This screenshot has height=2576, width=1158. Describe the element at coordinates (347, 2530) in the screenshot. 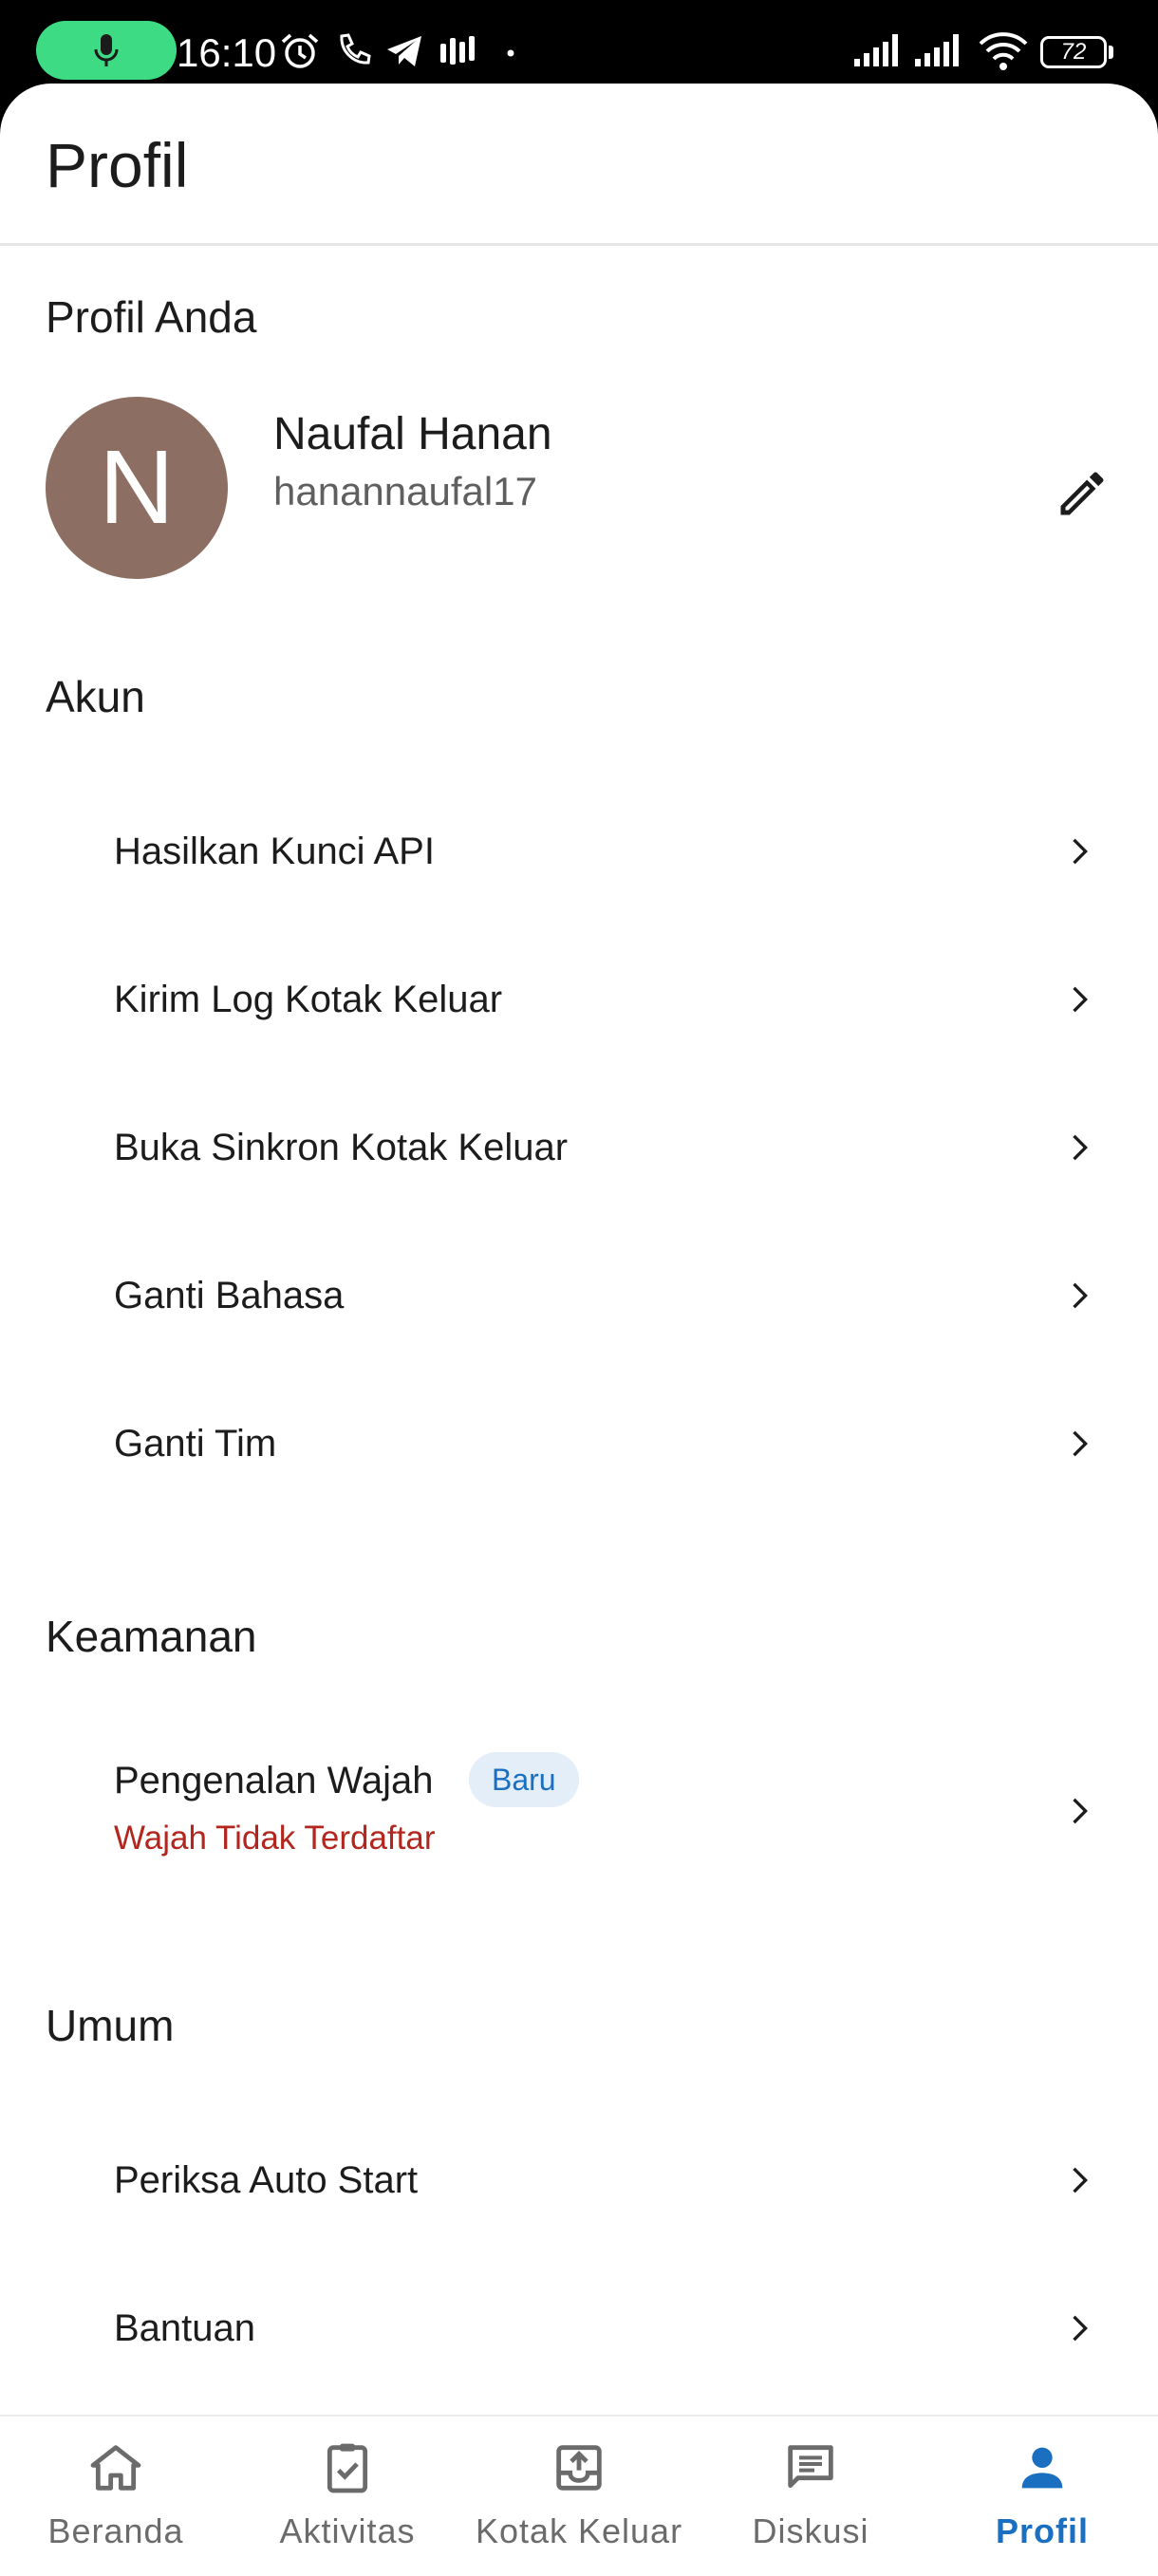

I see `nav-tab-label: Aktivitas` at that location.